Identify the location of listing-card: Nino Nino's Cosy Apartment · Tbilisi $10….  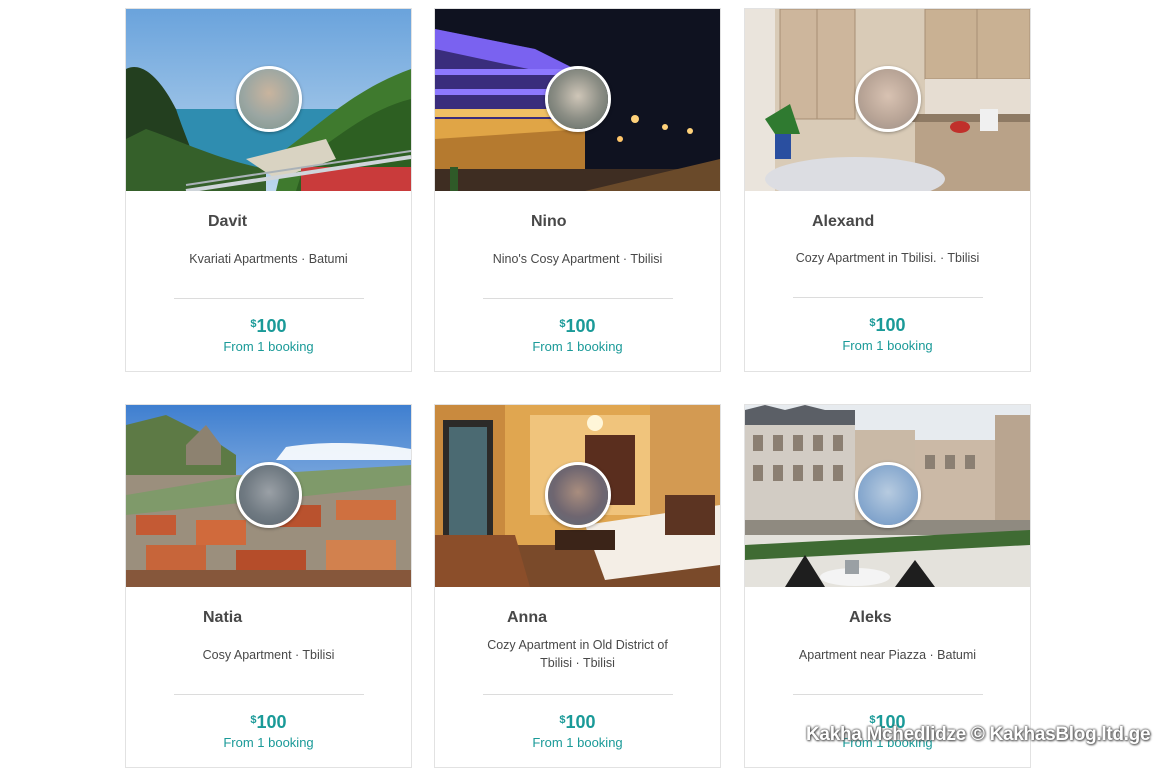
(577, 190).